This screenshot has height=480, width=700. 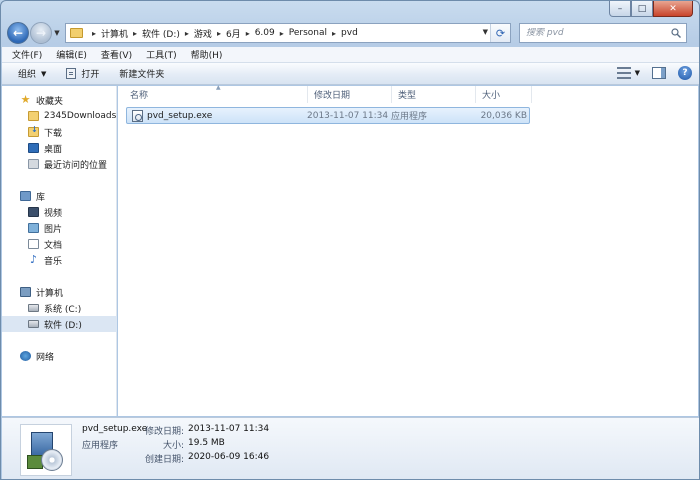 What do you see at coordinates (673, 9) in the screenshot?
I see `close-button: ✕` at bounding box center [673, 9].